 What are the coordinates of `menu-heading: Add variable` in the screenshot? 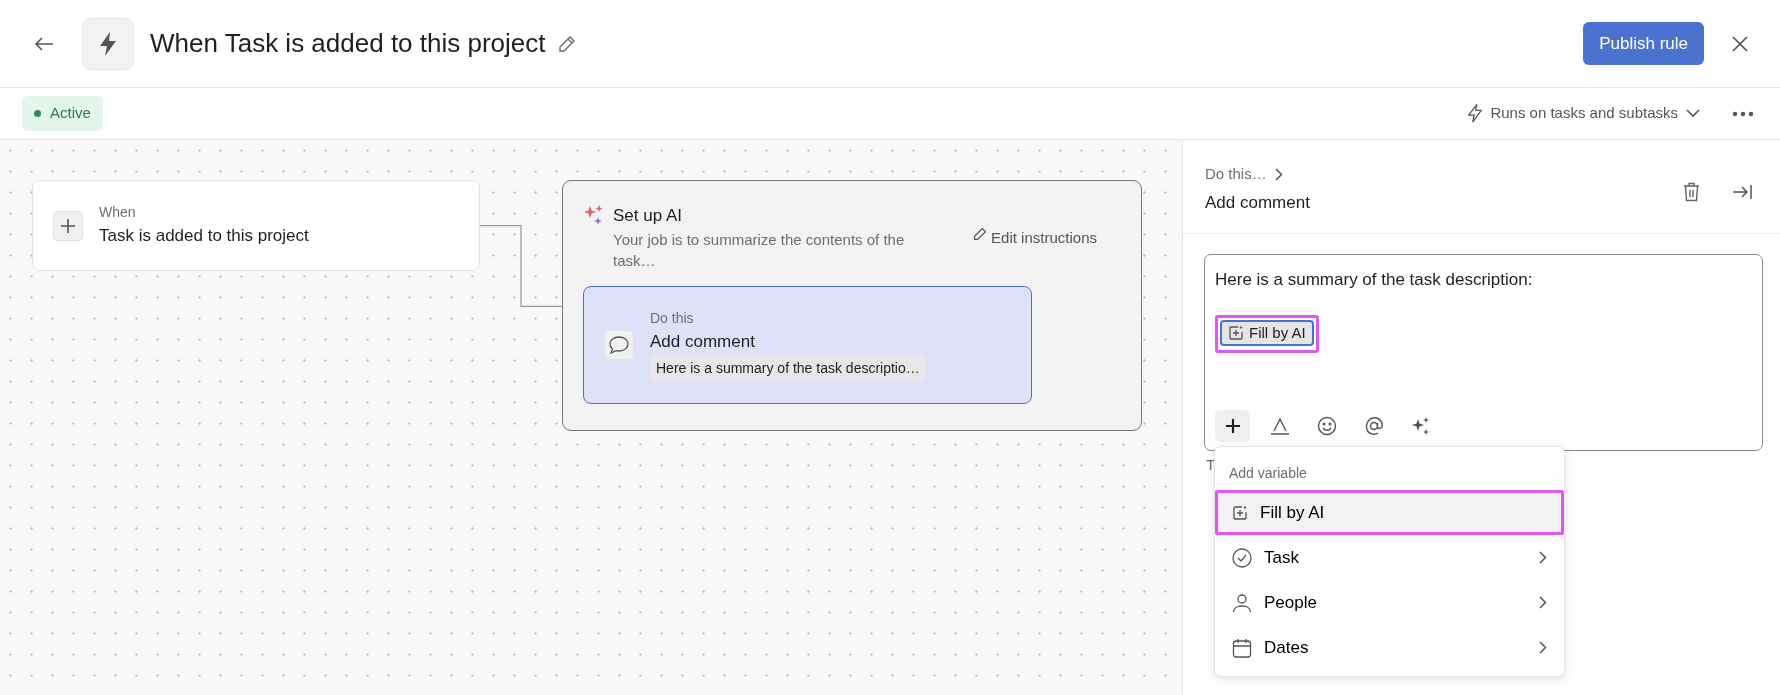 It's located at (1268, 473).